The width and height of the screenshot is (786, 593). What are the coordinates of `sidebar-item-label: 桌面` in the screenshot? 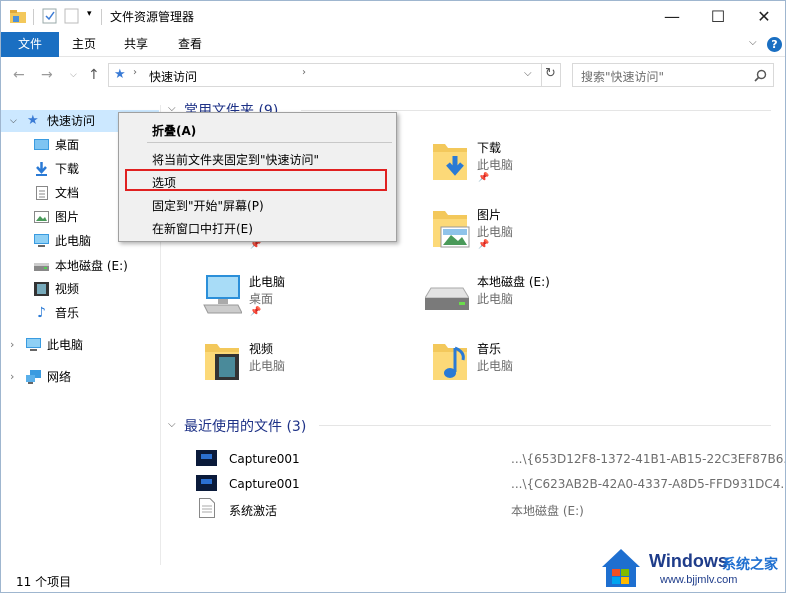 It's located at (67, 145).